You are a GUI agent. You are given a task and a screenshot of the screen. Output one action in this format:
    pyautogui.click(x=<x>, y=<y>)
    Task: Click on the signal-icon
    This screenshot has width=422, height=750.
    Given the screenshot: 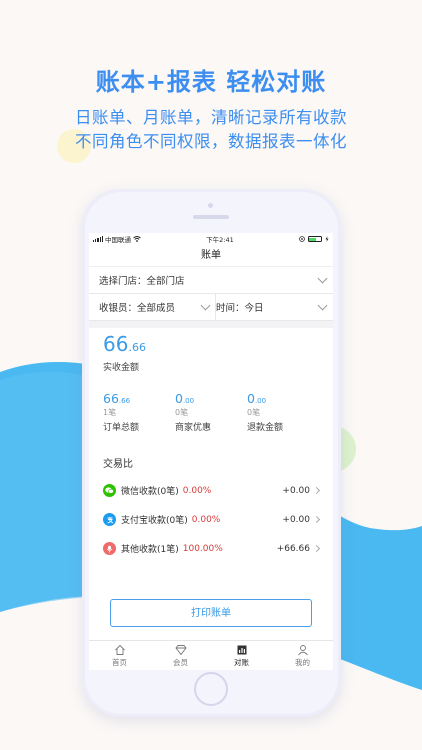 What is the action you would take?
    pyautogui.click(x=98, y=239)
    